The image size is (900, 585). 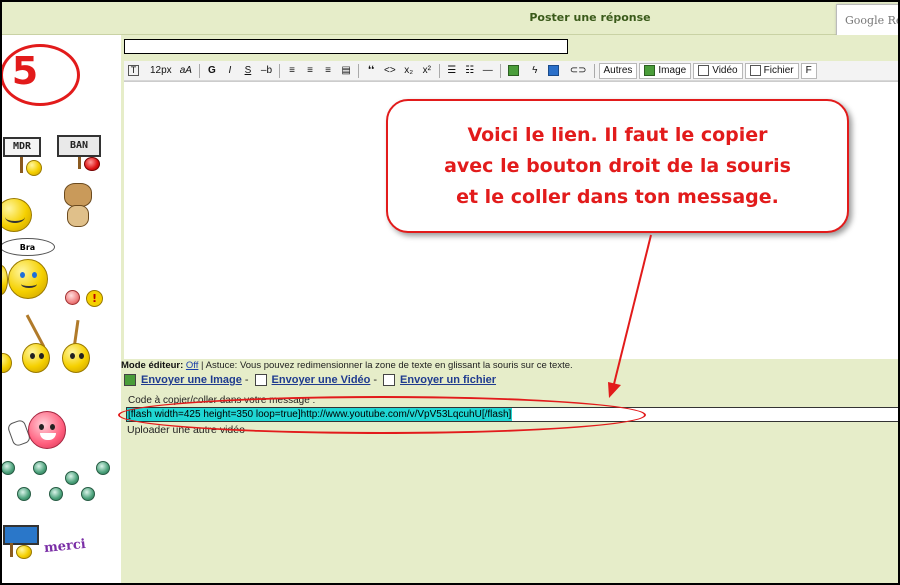 I want to click on annotation-arrow, so click(x=630, y=316).